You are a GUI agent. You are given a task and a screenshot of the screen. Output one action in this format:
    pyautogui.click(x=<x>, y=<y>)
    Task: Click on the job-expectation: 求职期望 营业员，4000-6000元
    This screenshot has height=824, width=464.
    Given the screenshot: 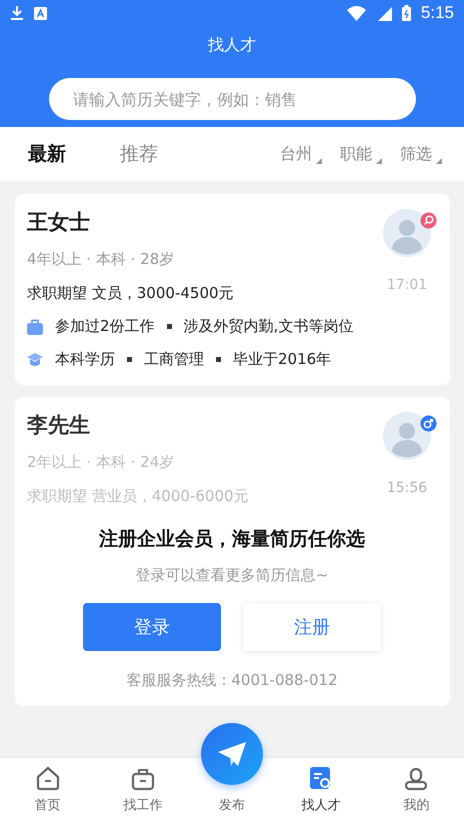 What is the action you would take?
    pyautogui.click(x=138, y=496)
    